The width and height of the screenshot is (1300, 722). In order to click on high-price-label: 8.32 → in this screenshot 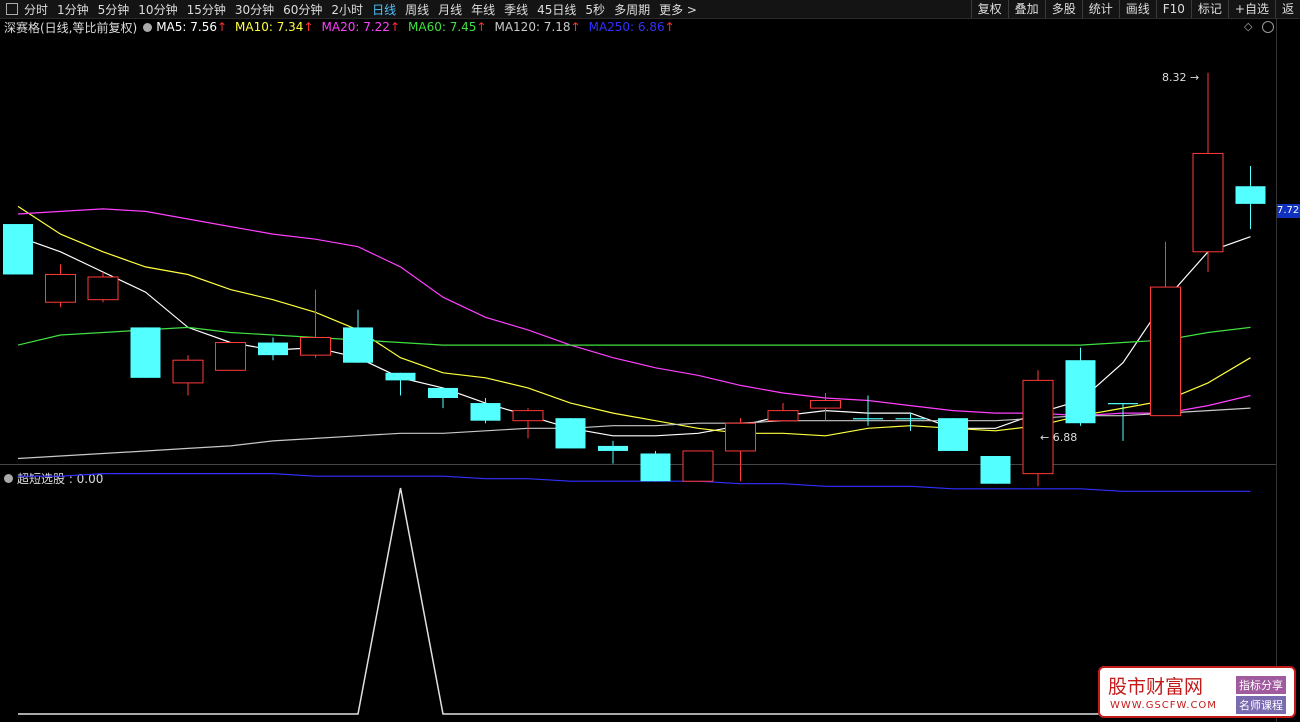, I will do `click(1180, 77)`.